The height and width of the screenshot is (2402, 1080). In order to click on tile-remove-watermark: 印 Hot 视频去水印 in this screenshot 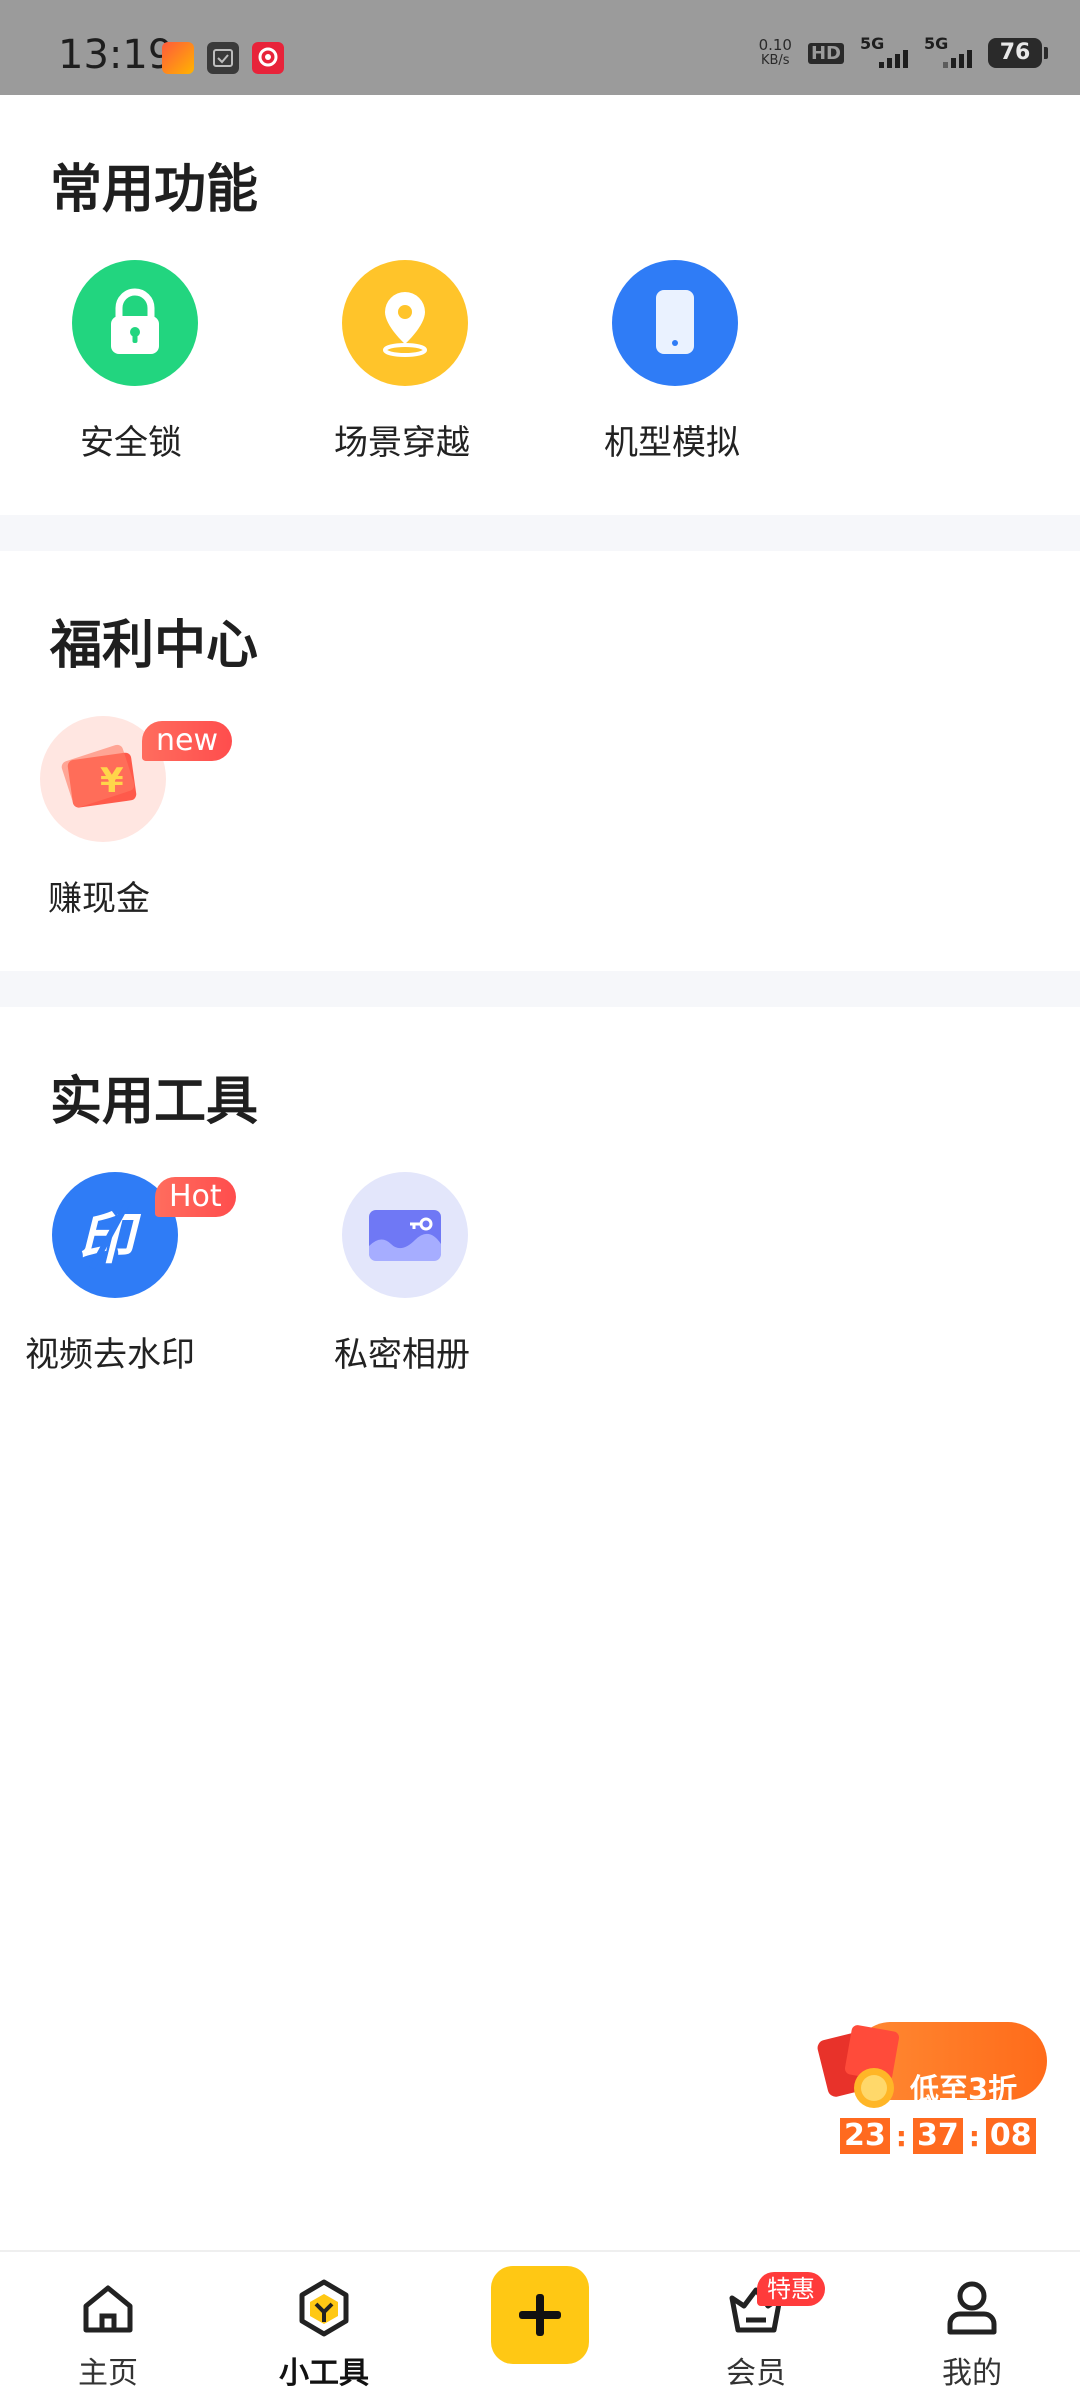, I will do `click(135, 1273)`.